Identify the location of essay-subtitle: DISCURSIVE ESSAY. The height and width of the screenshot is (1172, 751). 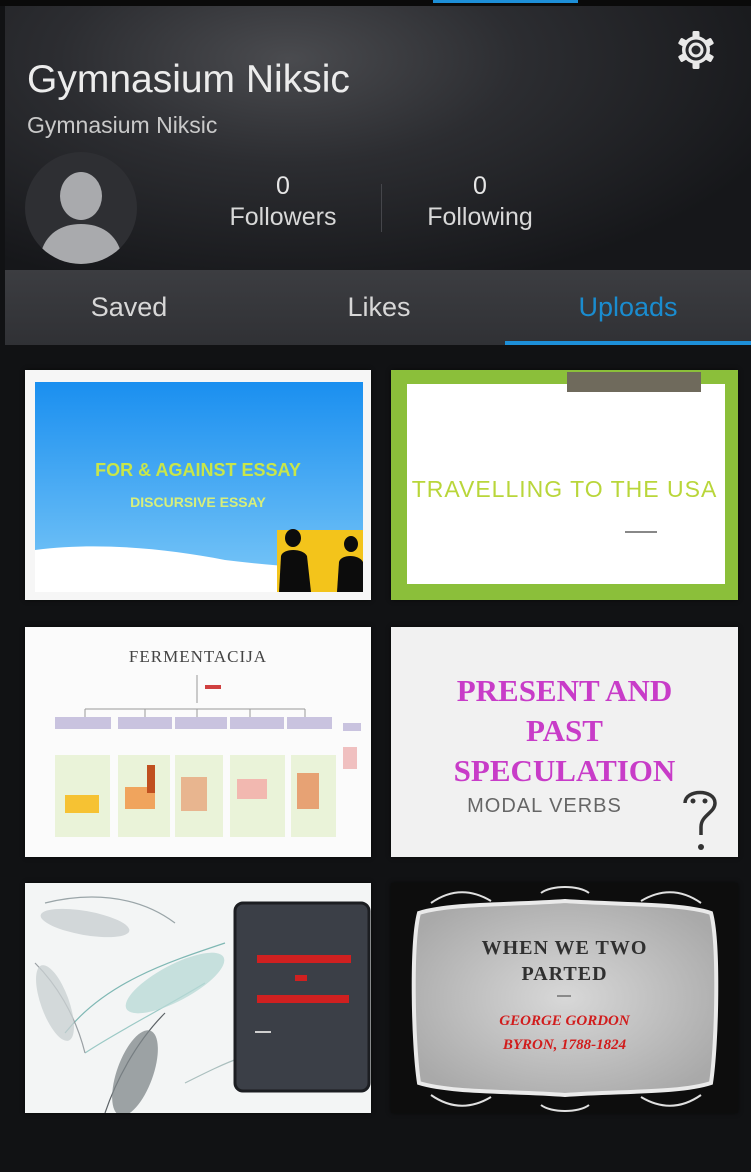
(198, 502).